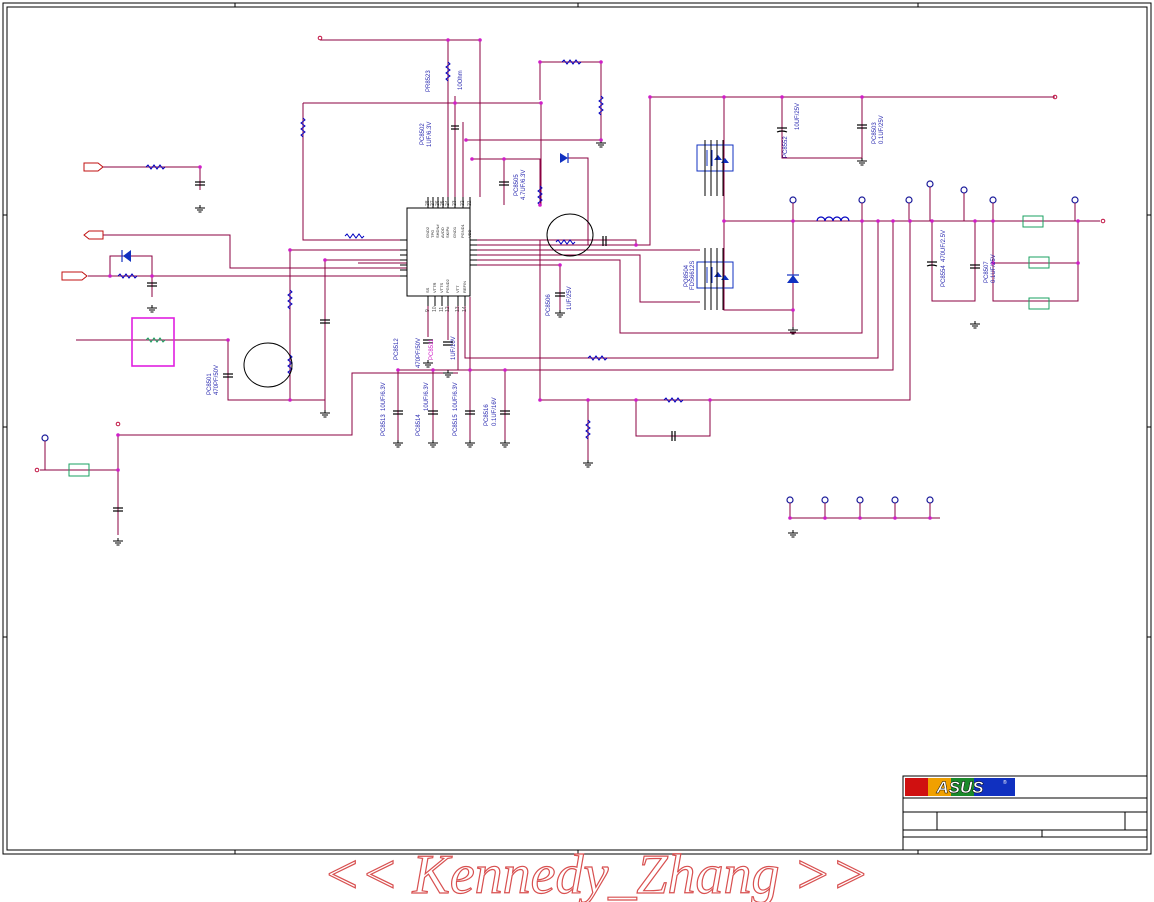  What do you see at coordinates (427, 290) in the screenshot?
I see `ic-pin-label: SS` at bounding box center [427, 290].